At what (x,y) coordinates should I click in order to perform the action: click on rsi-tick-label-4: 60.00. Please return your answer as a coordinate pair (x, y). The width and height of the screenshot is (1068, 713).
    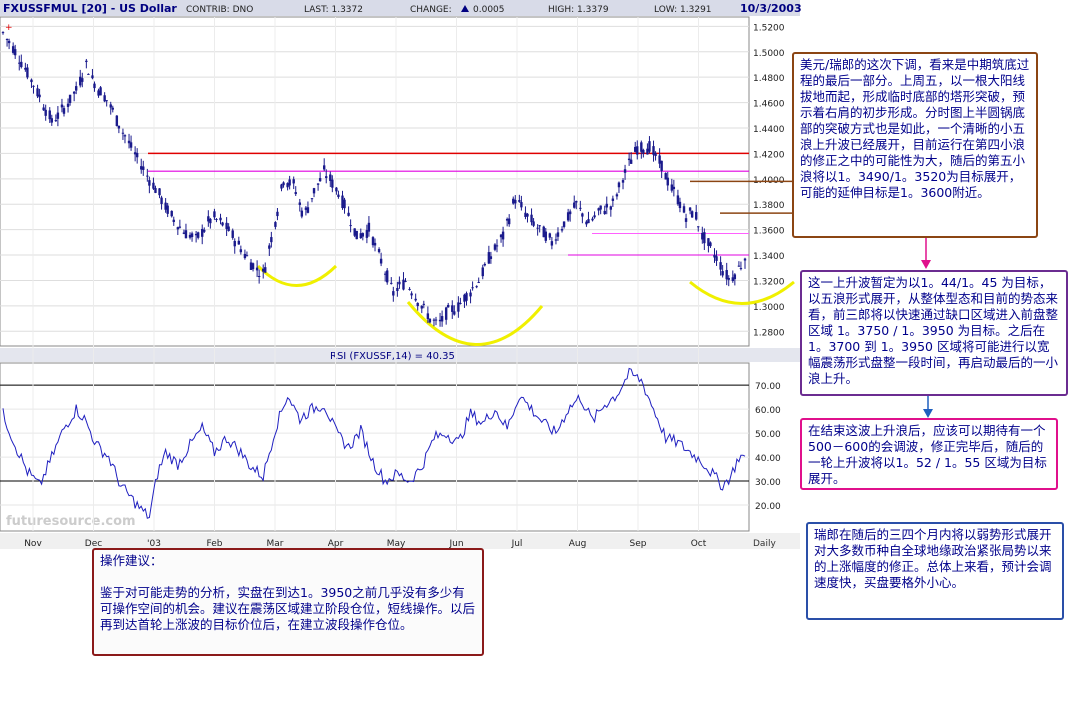
    Looking at the image, I should click on (768, 411).